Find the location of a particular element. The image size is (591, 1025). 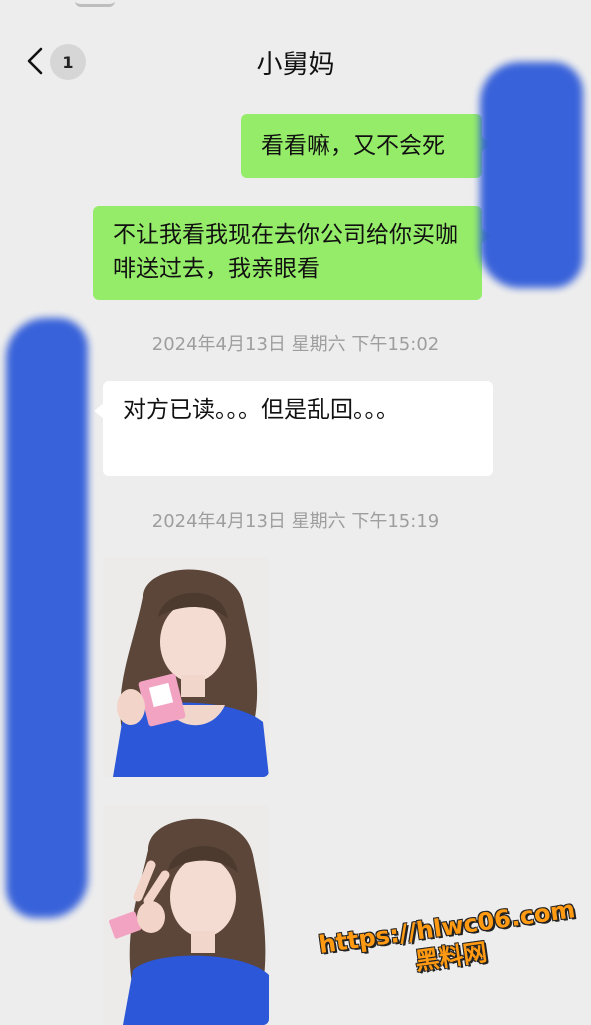

message-timestamp: 2024年4月13日 星期六 下午15:02 is located at coordinates (295, 344).